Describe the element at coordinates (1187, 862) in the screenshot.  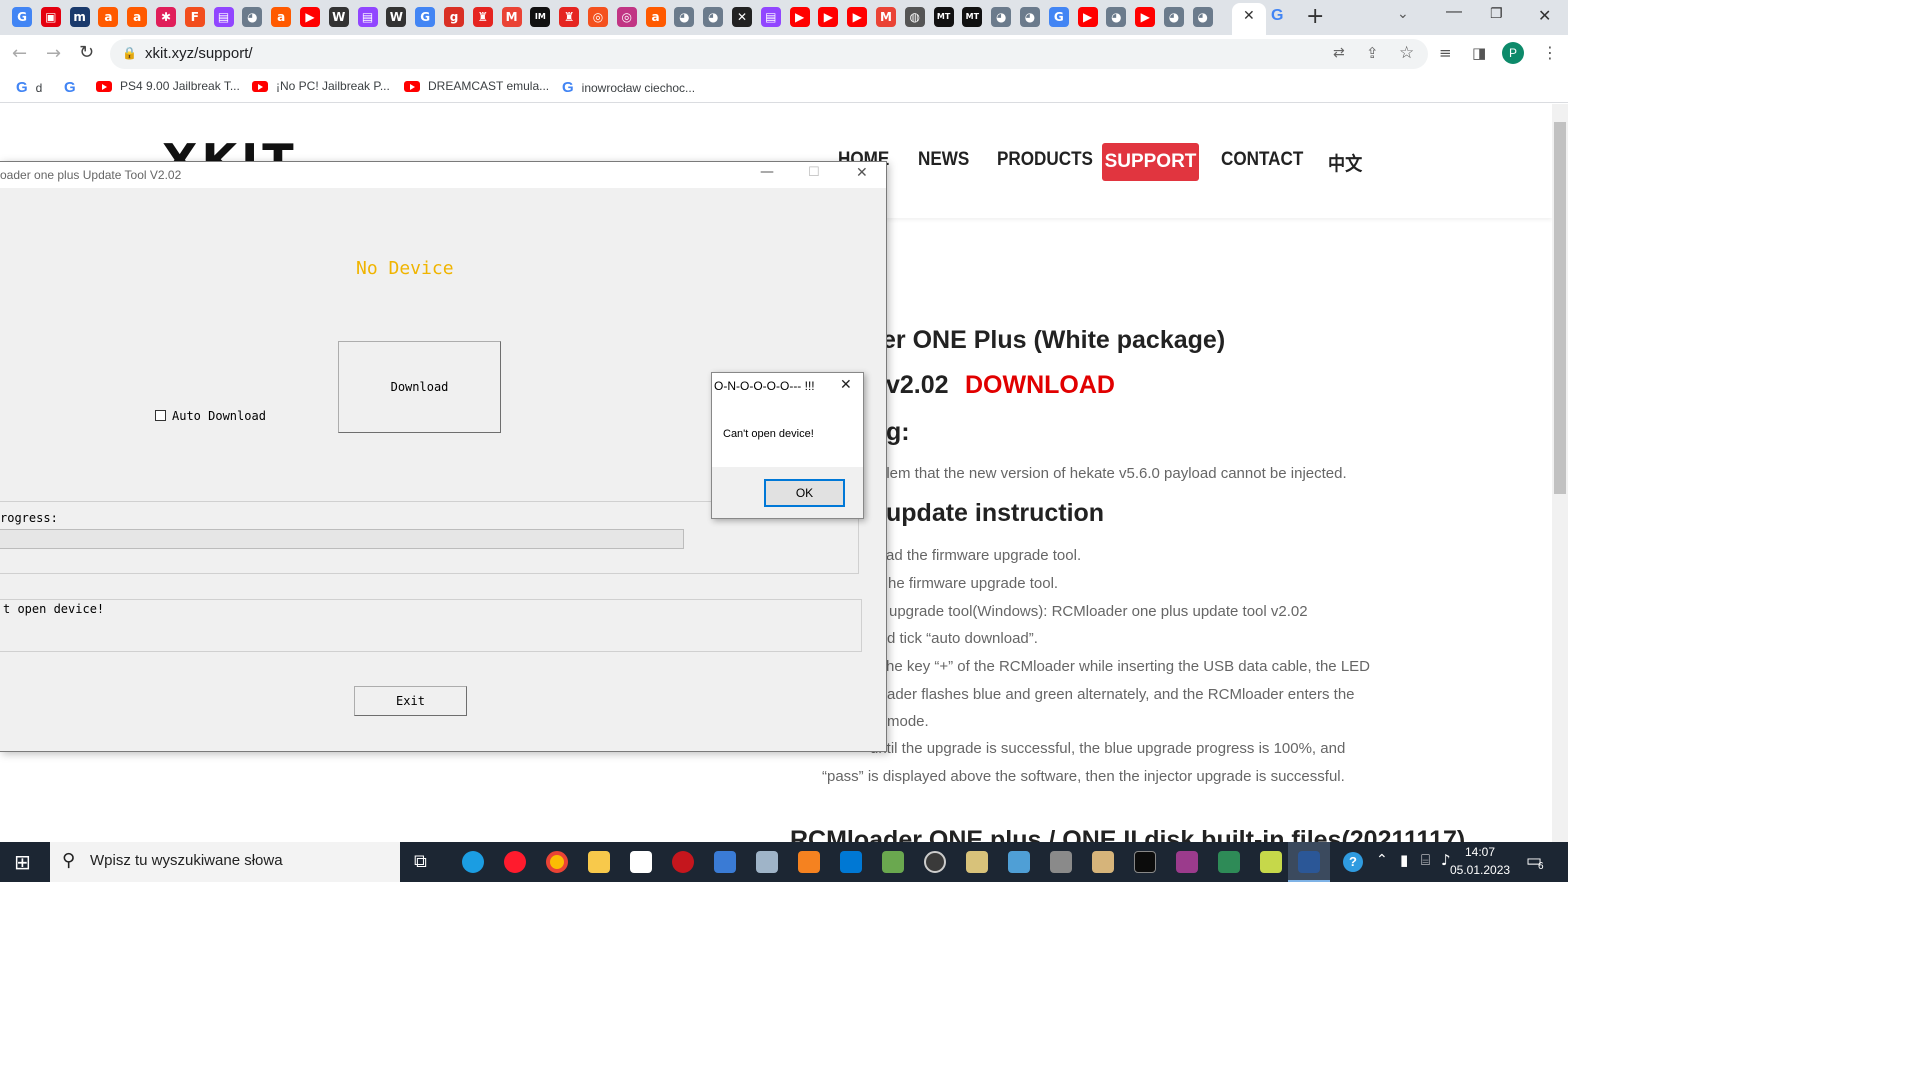
I see `winrar-icon` at that location.